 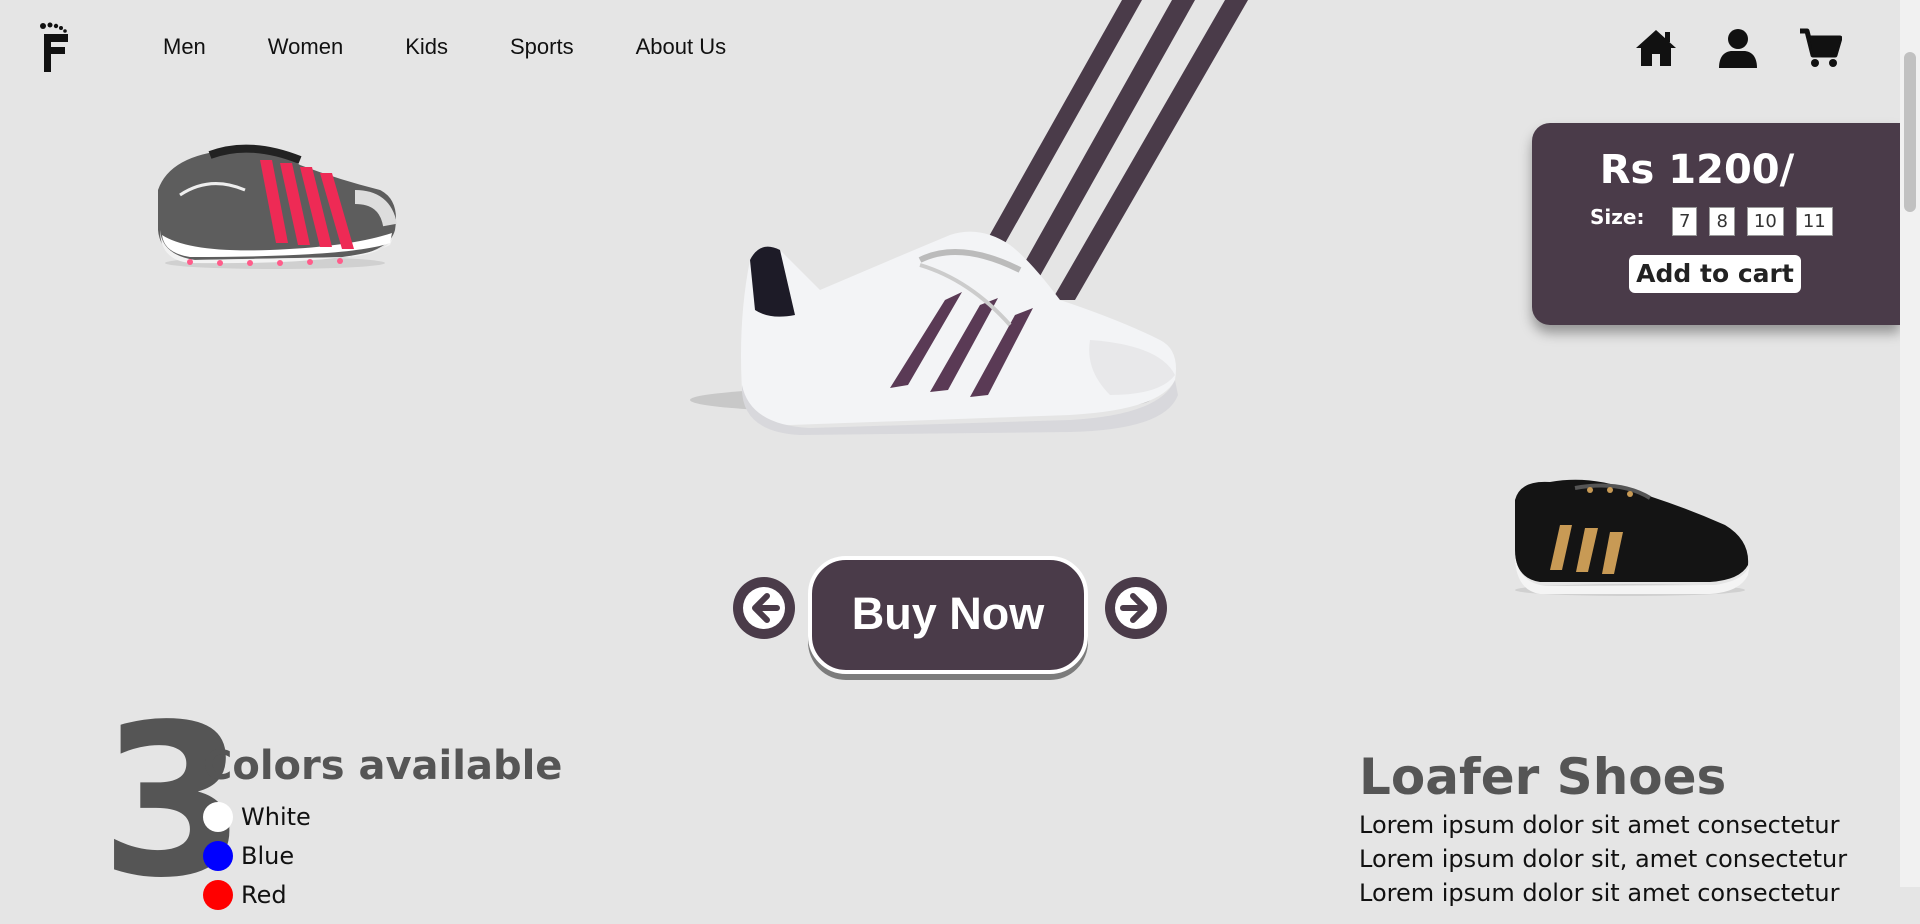 What do you see at coordinates (1715, 274) in the screenshot?
I see `add-to-cart-button: Add to cart` at bounding box center [1715, 274].